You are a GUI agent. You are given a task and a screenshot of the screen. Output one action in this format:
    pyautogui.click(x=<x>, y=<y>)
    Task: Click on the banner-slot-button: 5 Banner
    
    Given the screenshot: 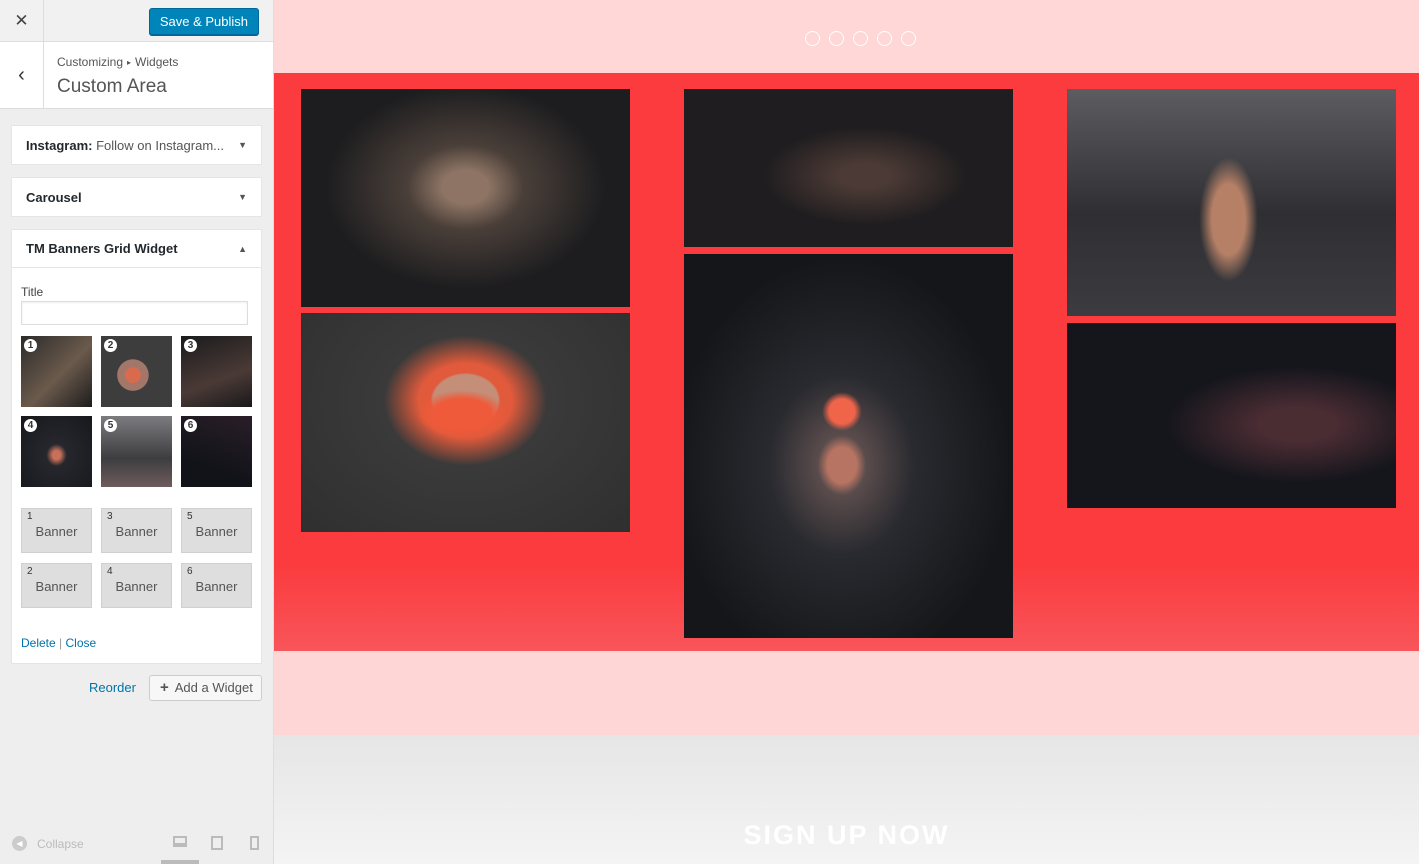 What is the action you would take?
    pyautogui.click(x=216, y=530)
    